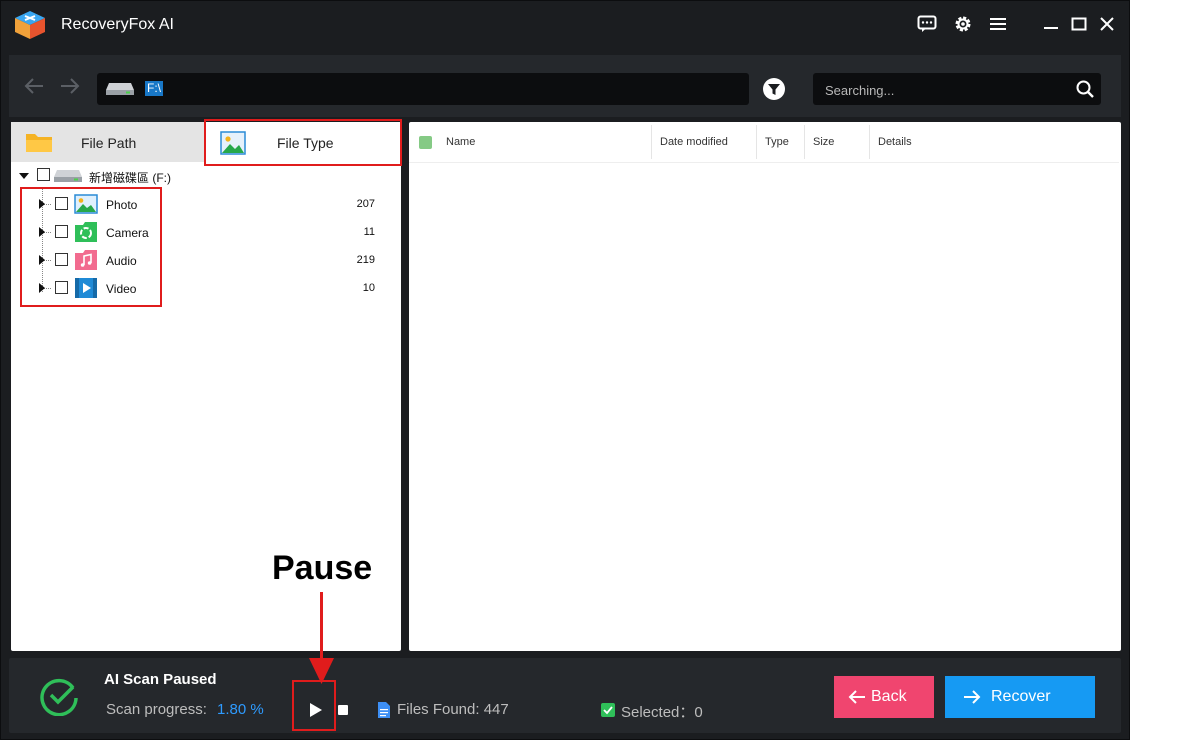 The width and height of the screenshot is (1200, 750). What do you see at coordinates (160, 679) in the screenshot?
I see `scan-status-title: AI Scan Paused` at bounding box center [160, 679].